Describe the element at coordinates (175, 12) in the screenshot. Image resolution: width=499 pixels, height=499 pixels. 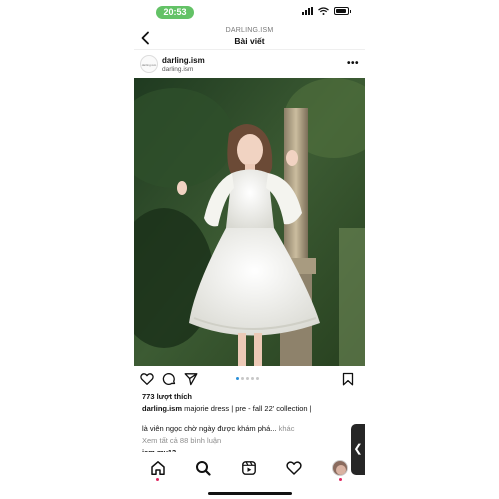
I see `status-time: 20:53` at that location.